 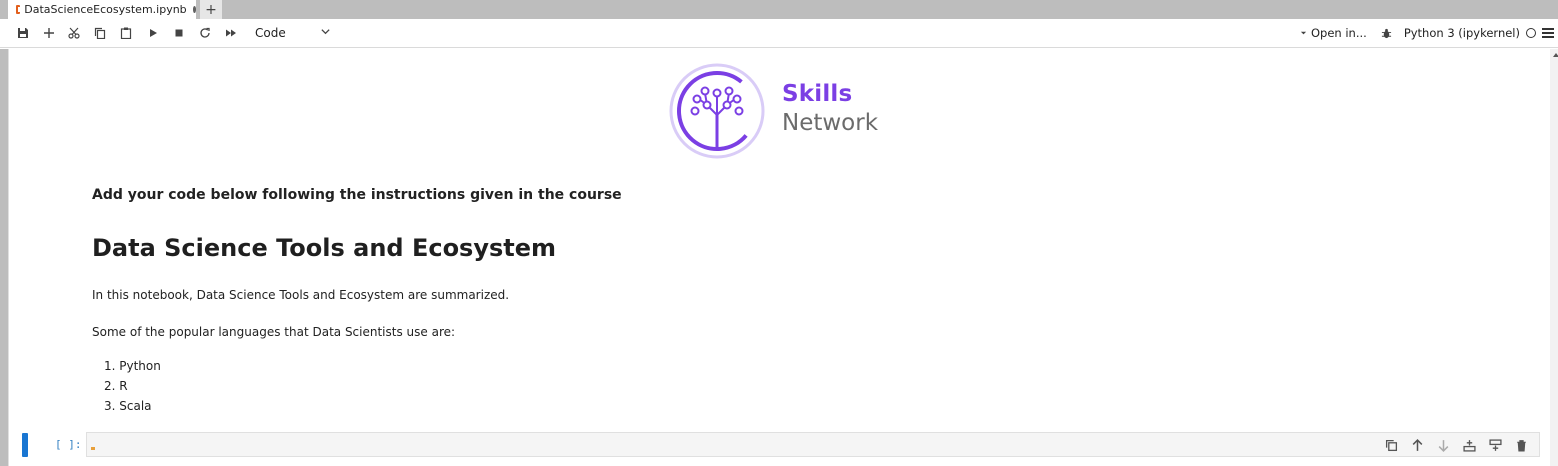 I want to click on active-cell-indicator, so click(x=25, y=445).